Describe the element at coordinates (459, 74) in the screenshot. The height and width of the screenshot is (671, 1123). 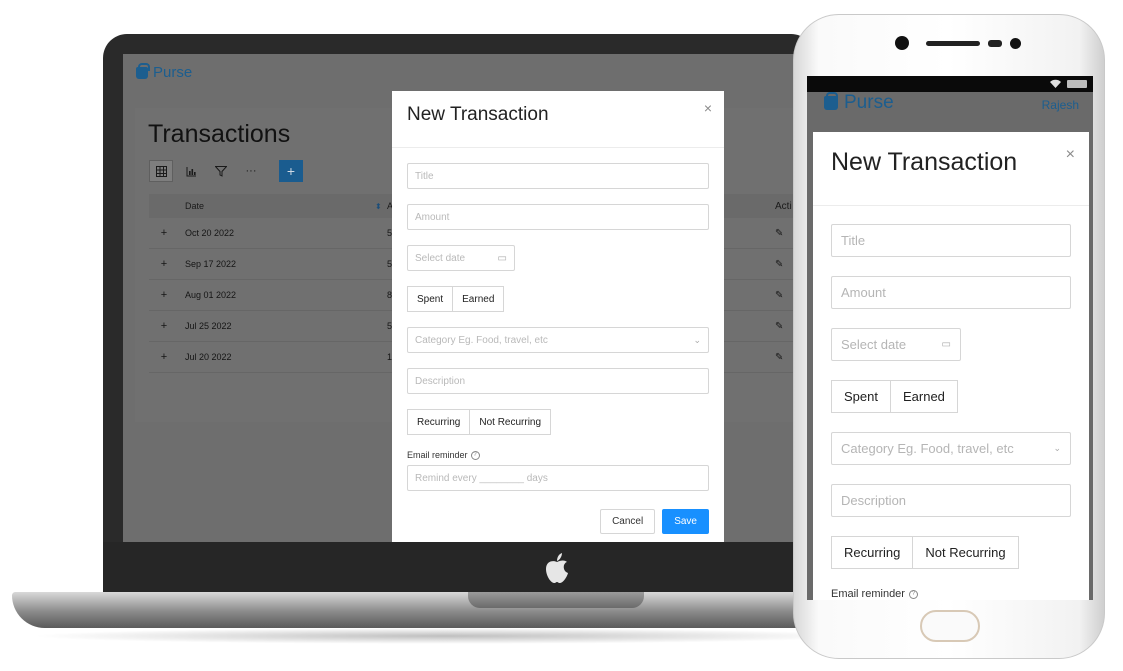
I see `app-header: Purse` at that location.